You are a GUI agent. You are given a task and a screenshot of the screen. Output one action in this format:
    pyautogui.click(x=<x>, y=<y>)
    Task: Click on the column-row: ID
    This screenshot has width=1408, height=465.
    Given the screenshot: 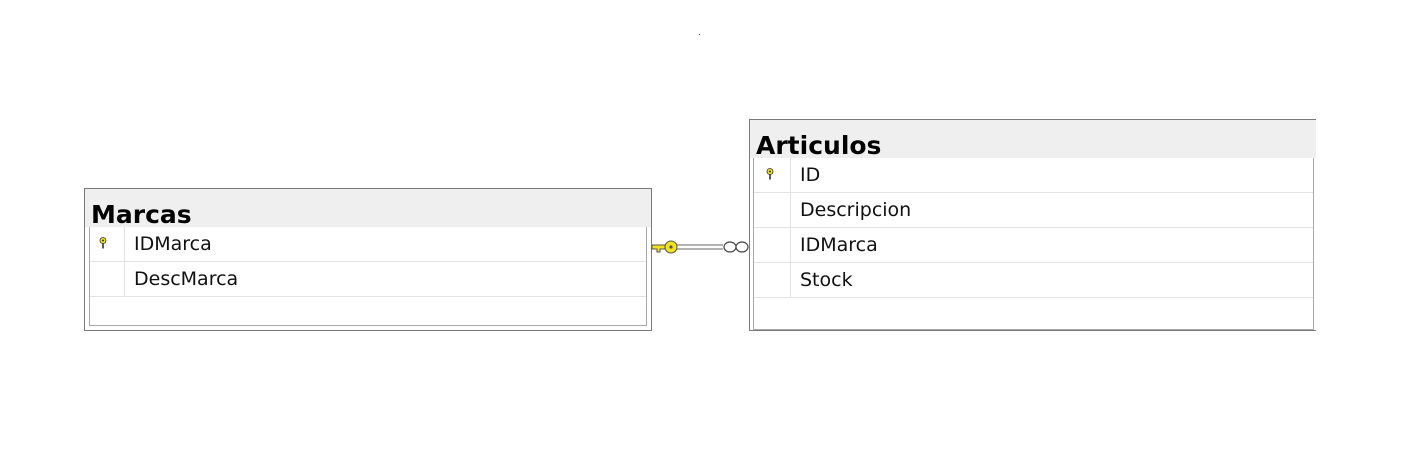 What is the action you would take?
    pyautogui.click(x=1033, y=175)
    